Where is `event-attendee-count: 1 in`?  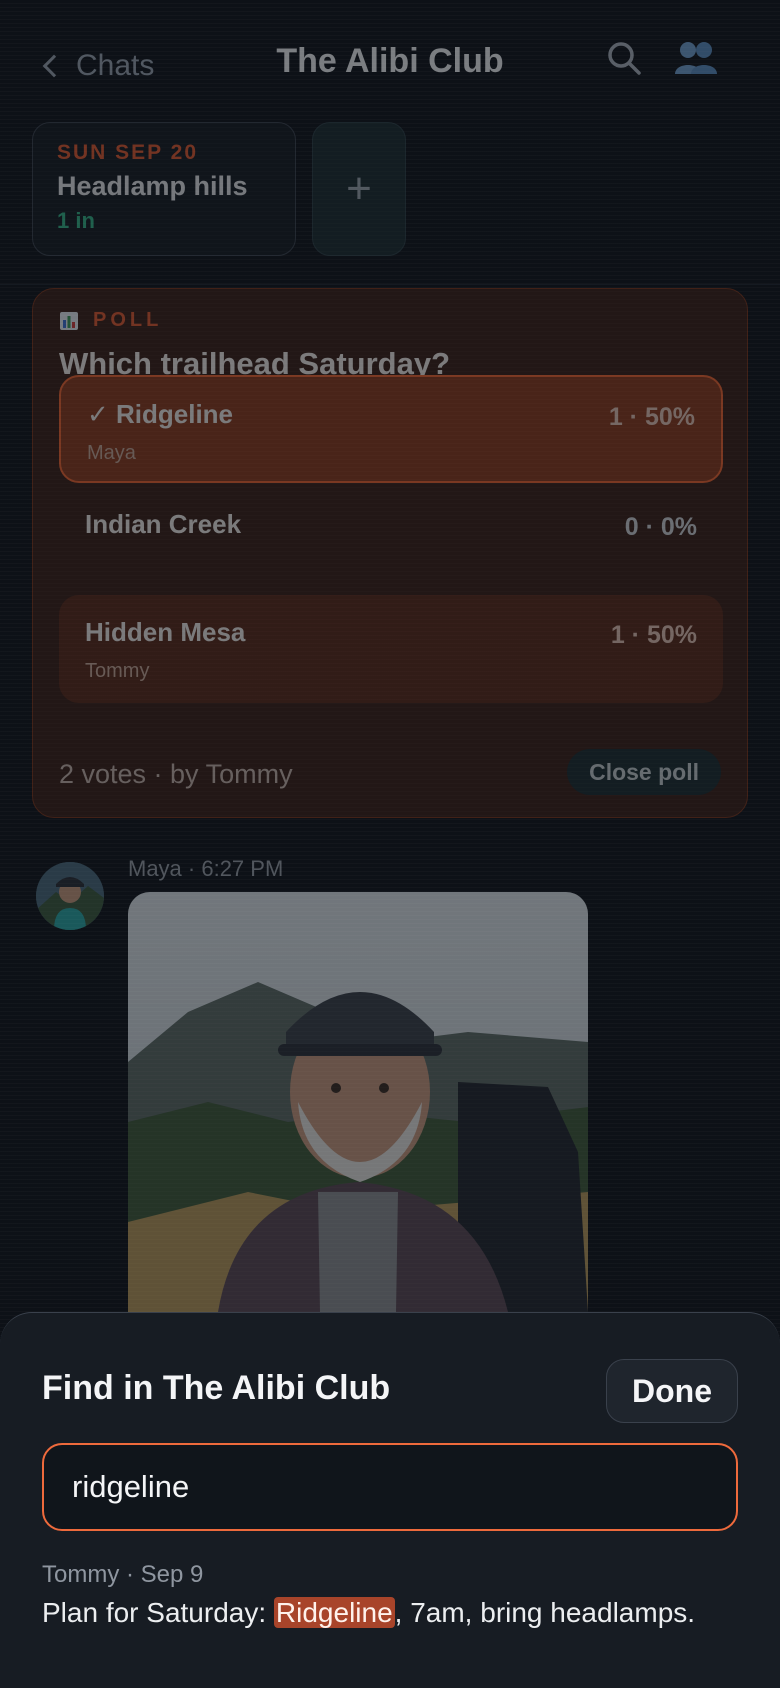 event-attendee-count: 1 in is located at coordinates (76, 220).